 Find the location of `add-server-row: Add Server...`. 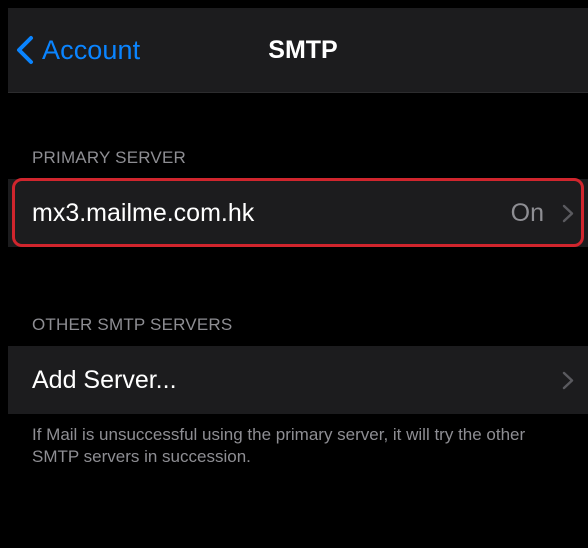

add-server-row: Add Server... is located at coordinates (298, 380).